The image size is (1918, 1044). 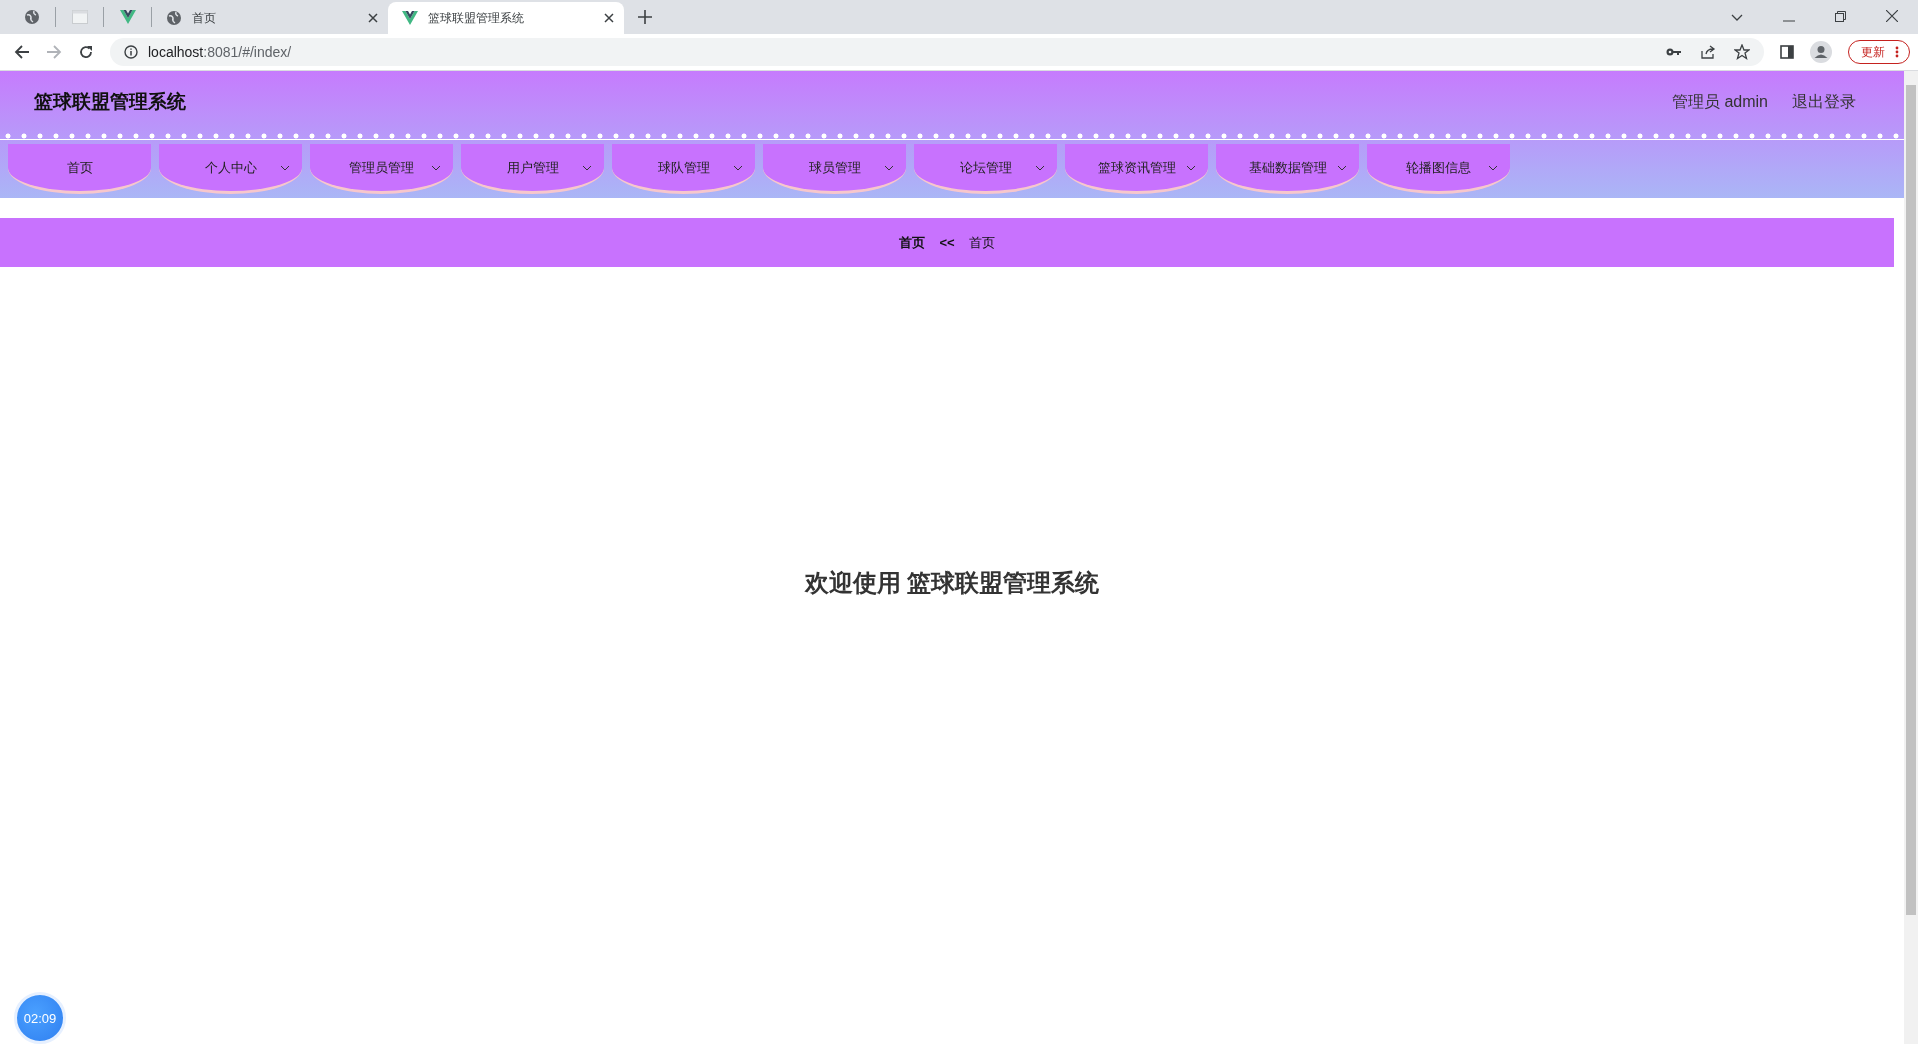 What do you see at coordinates (1897, 52) in the screenshot?
I see `more-vertical-icon` at bounding box center [1897, 52].